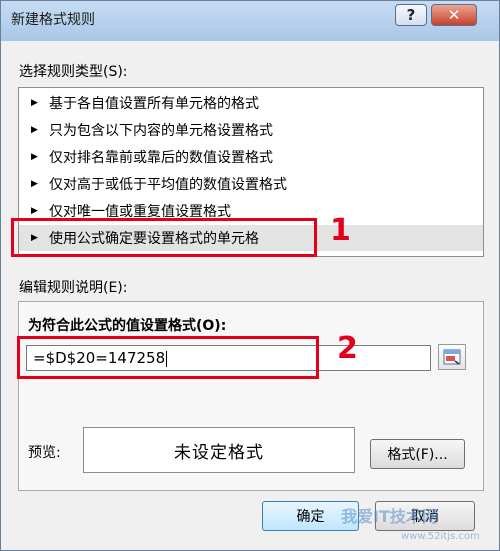 The height and width of the screenshot is (551, 500). Describe the element at coordinates (53, 20) in the screenshot. I see `dialog-title: 新建格式规则` at that location.